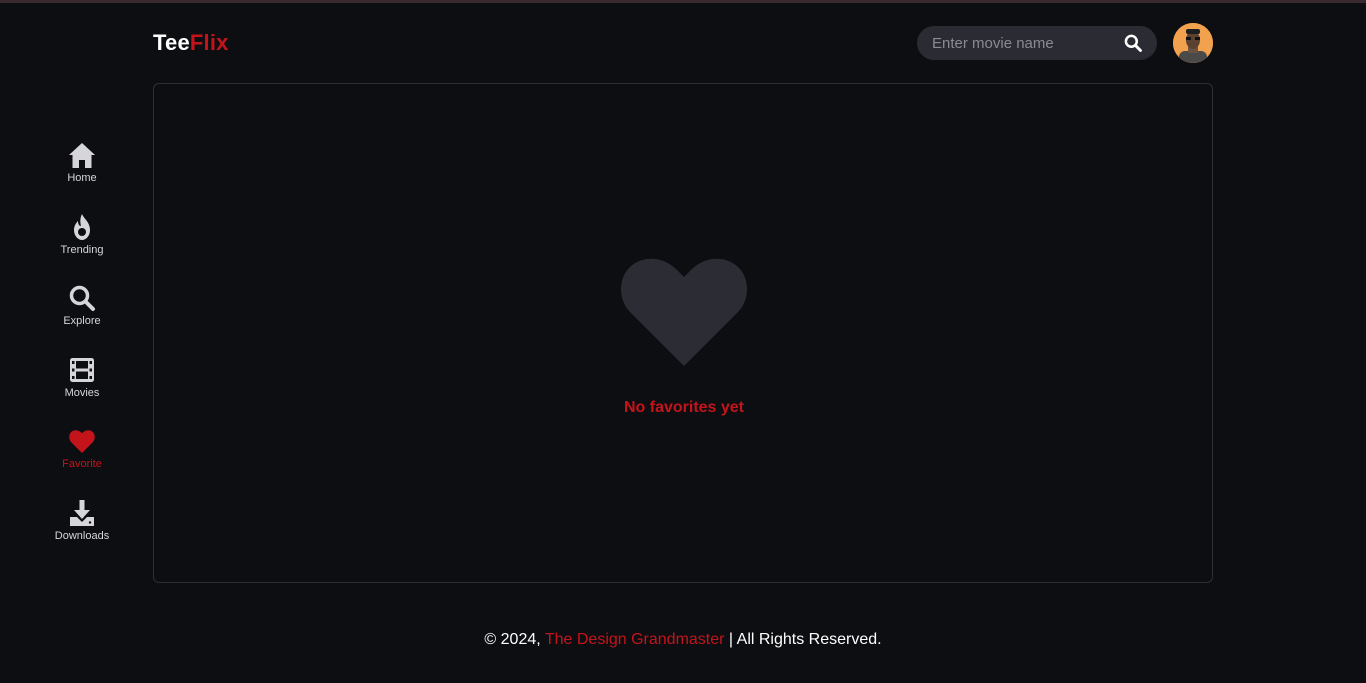 This screenshot has width=1366, height=683. What do you see at coordinates (82, 227) in the screenshot?
I see `flame-icon` at bounding box center [82, 227].